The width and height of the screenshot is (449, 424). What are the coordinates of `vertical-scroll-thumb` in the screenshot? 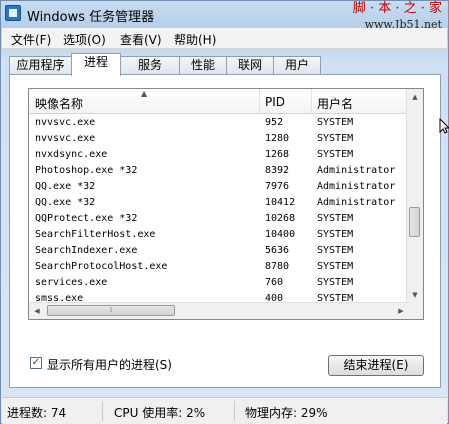 It's located at (414, 222).